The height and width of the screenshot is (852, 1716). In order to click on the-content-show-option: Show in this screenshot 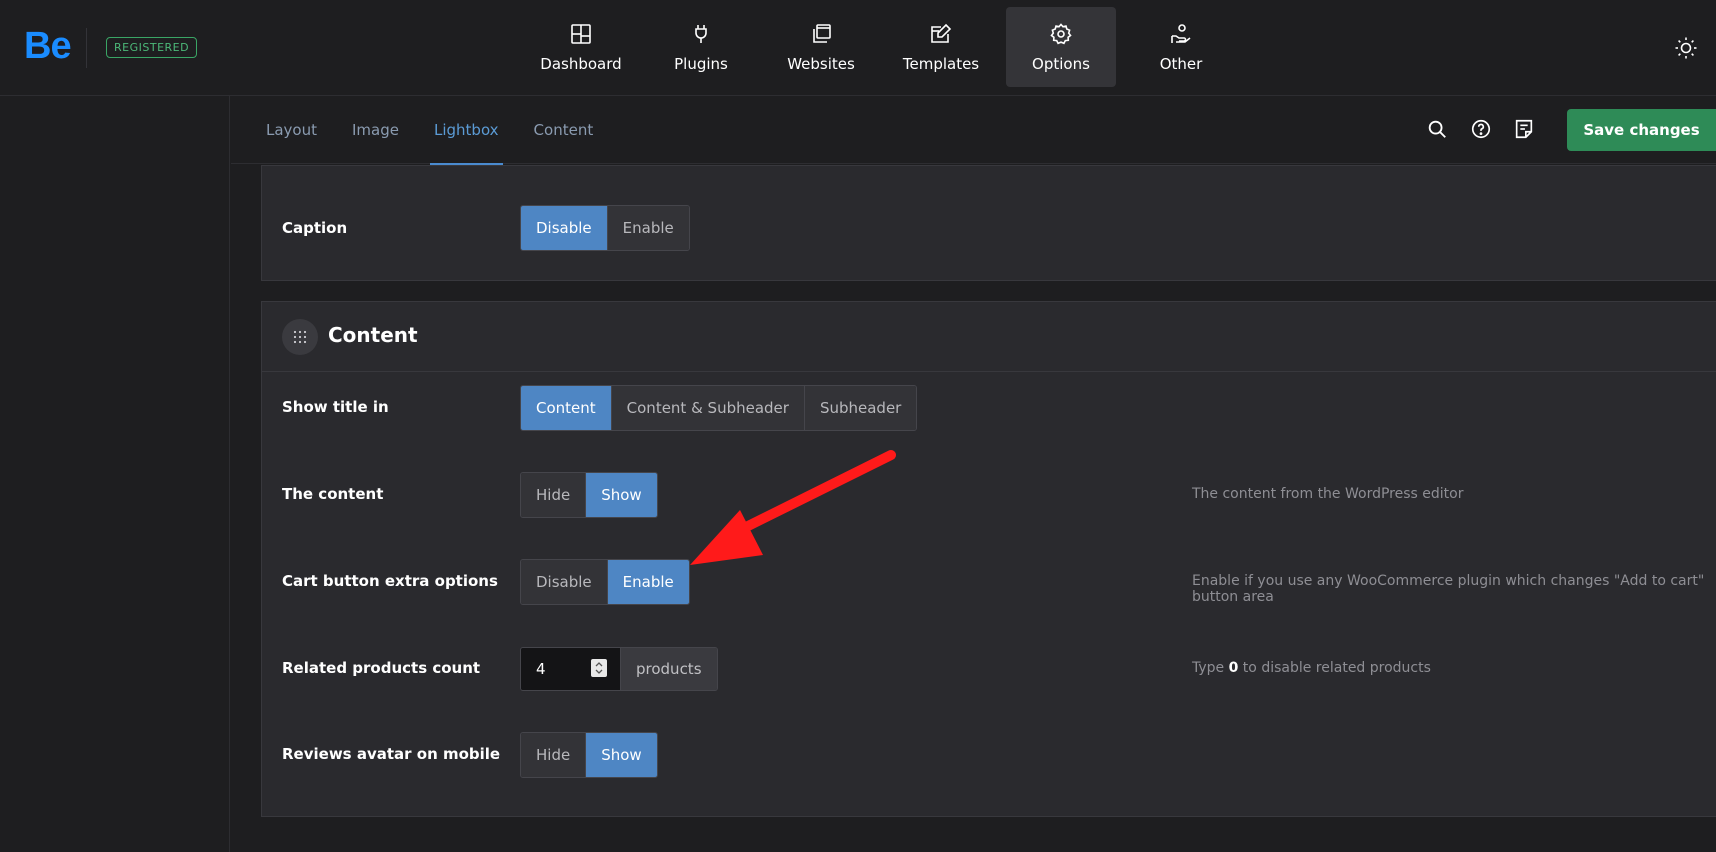, I will do `click(621, 495)`.